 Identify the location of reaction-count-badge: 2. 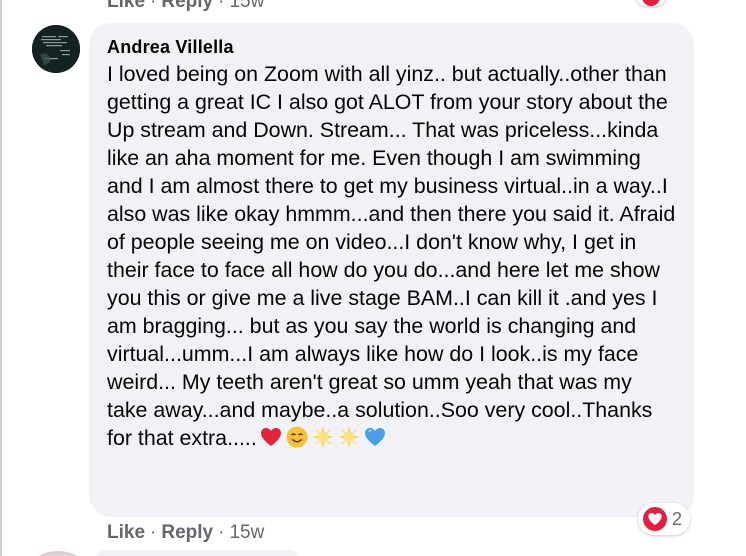
(664, 519).